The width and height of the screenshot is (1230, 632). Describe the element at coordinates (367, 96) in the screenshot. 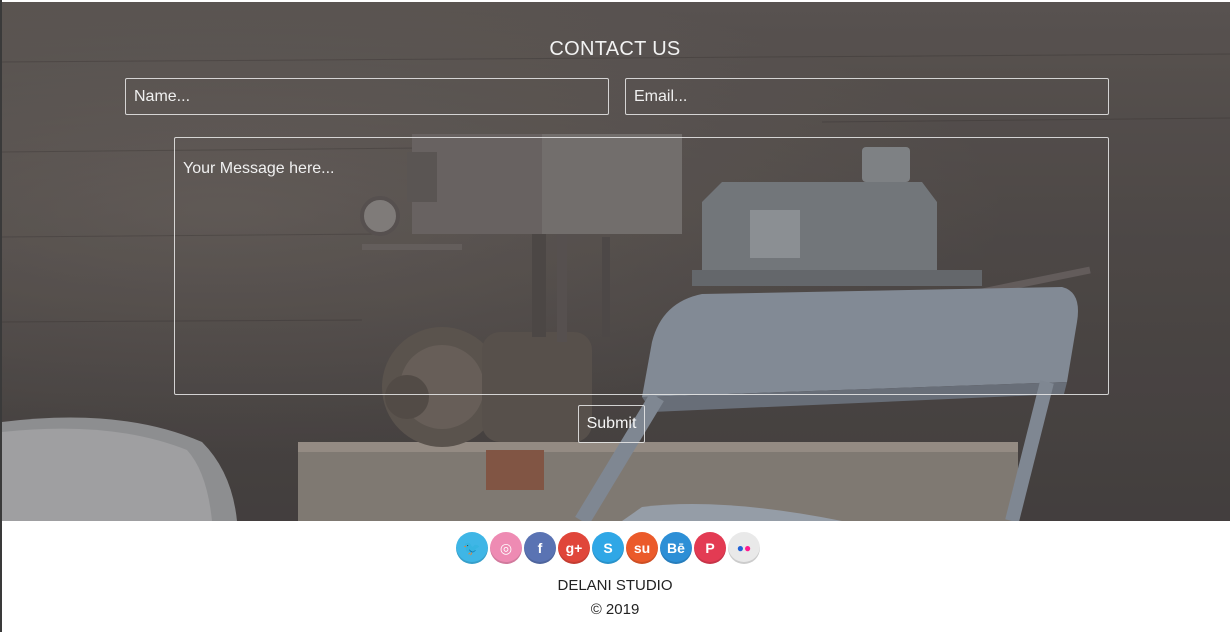

I see `name-input` at that location.